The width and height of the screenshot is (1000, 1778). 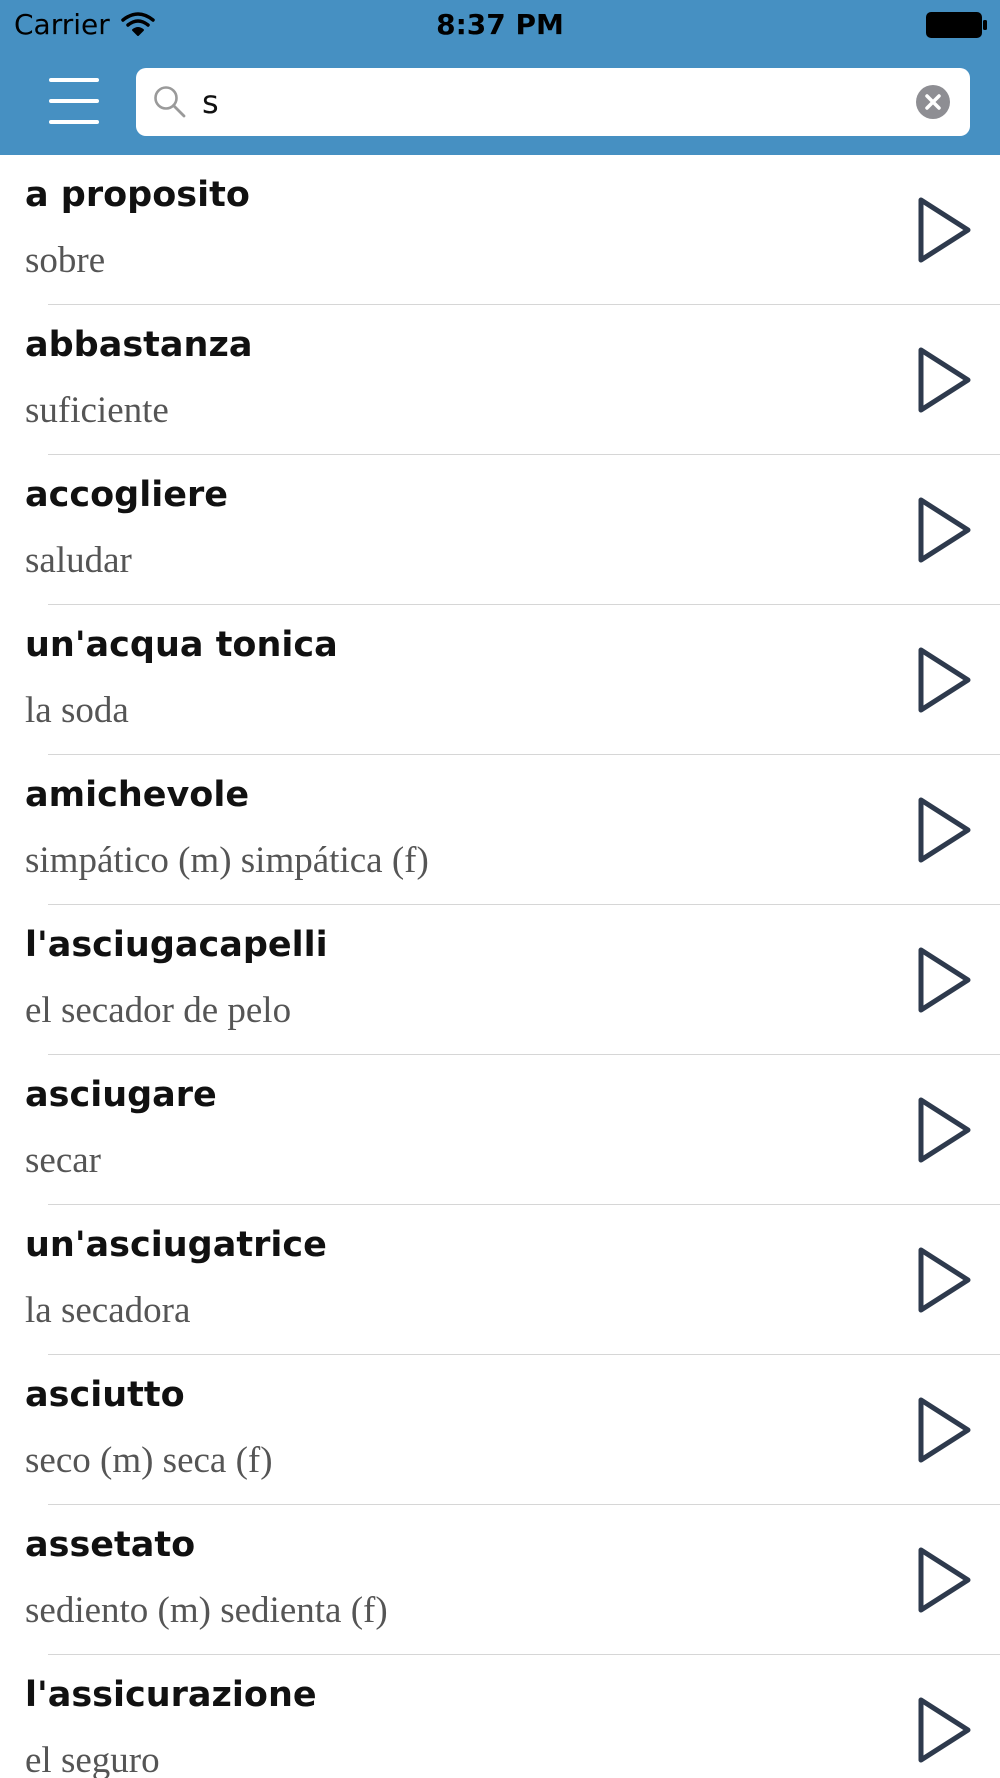 I want to click on search-input, so click(x=542, y=102).